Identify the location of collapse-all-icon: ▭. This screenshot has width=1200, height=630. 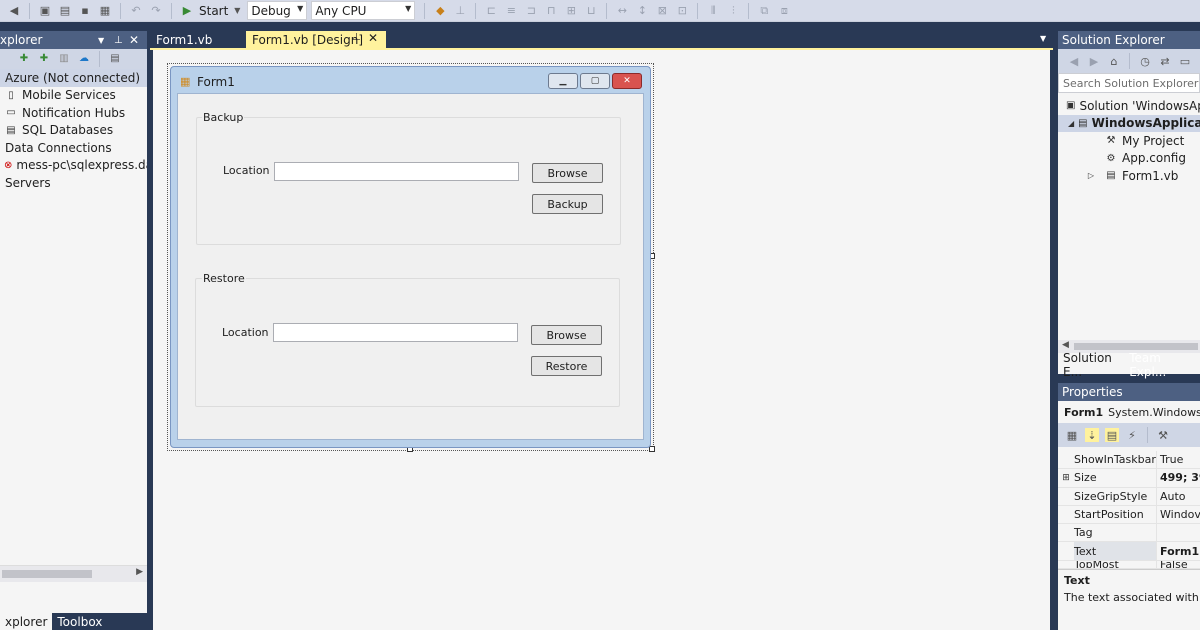
(1185, 61).